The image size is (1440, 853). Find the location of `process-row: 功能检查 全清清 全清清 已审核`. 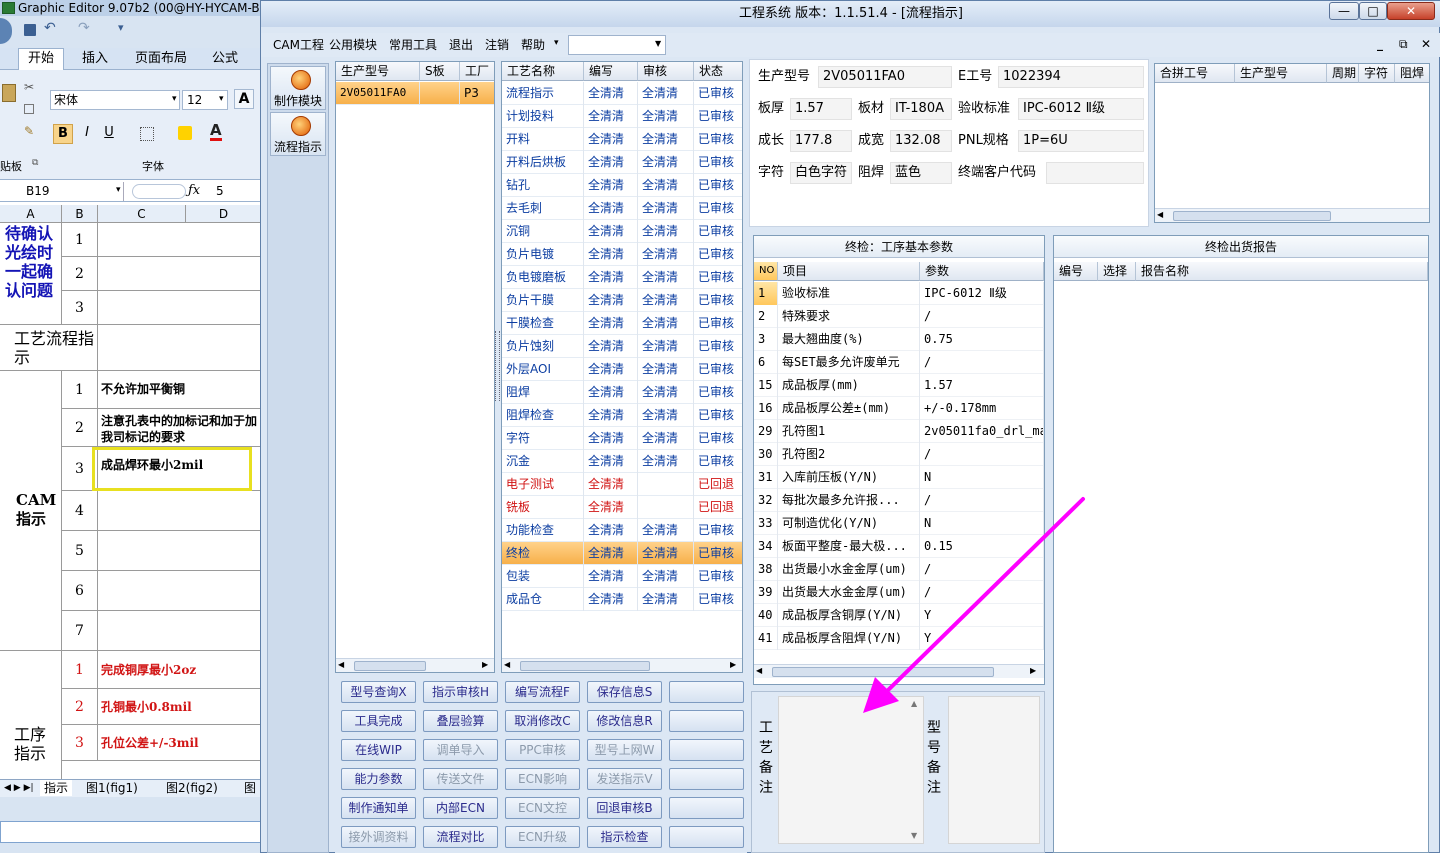

process-row: 功能检查 全清清 全清清 已审核 is located at coordinates (622, 530).